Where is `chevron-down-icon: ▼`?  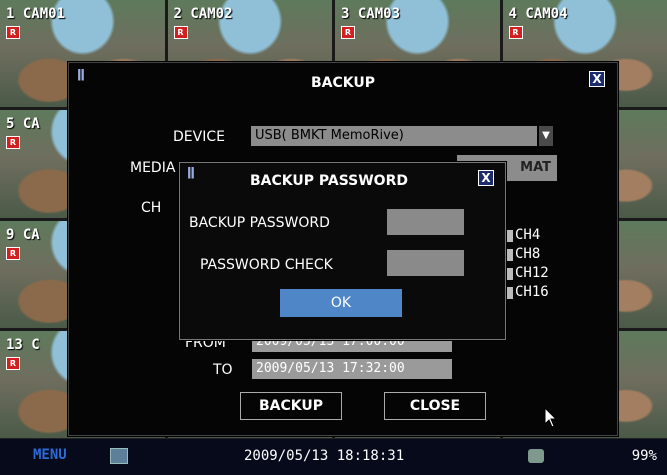 chevron-down-icon: ▼ is located at coordinates (546, 136).